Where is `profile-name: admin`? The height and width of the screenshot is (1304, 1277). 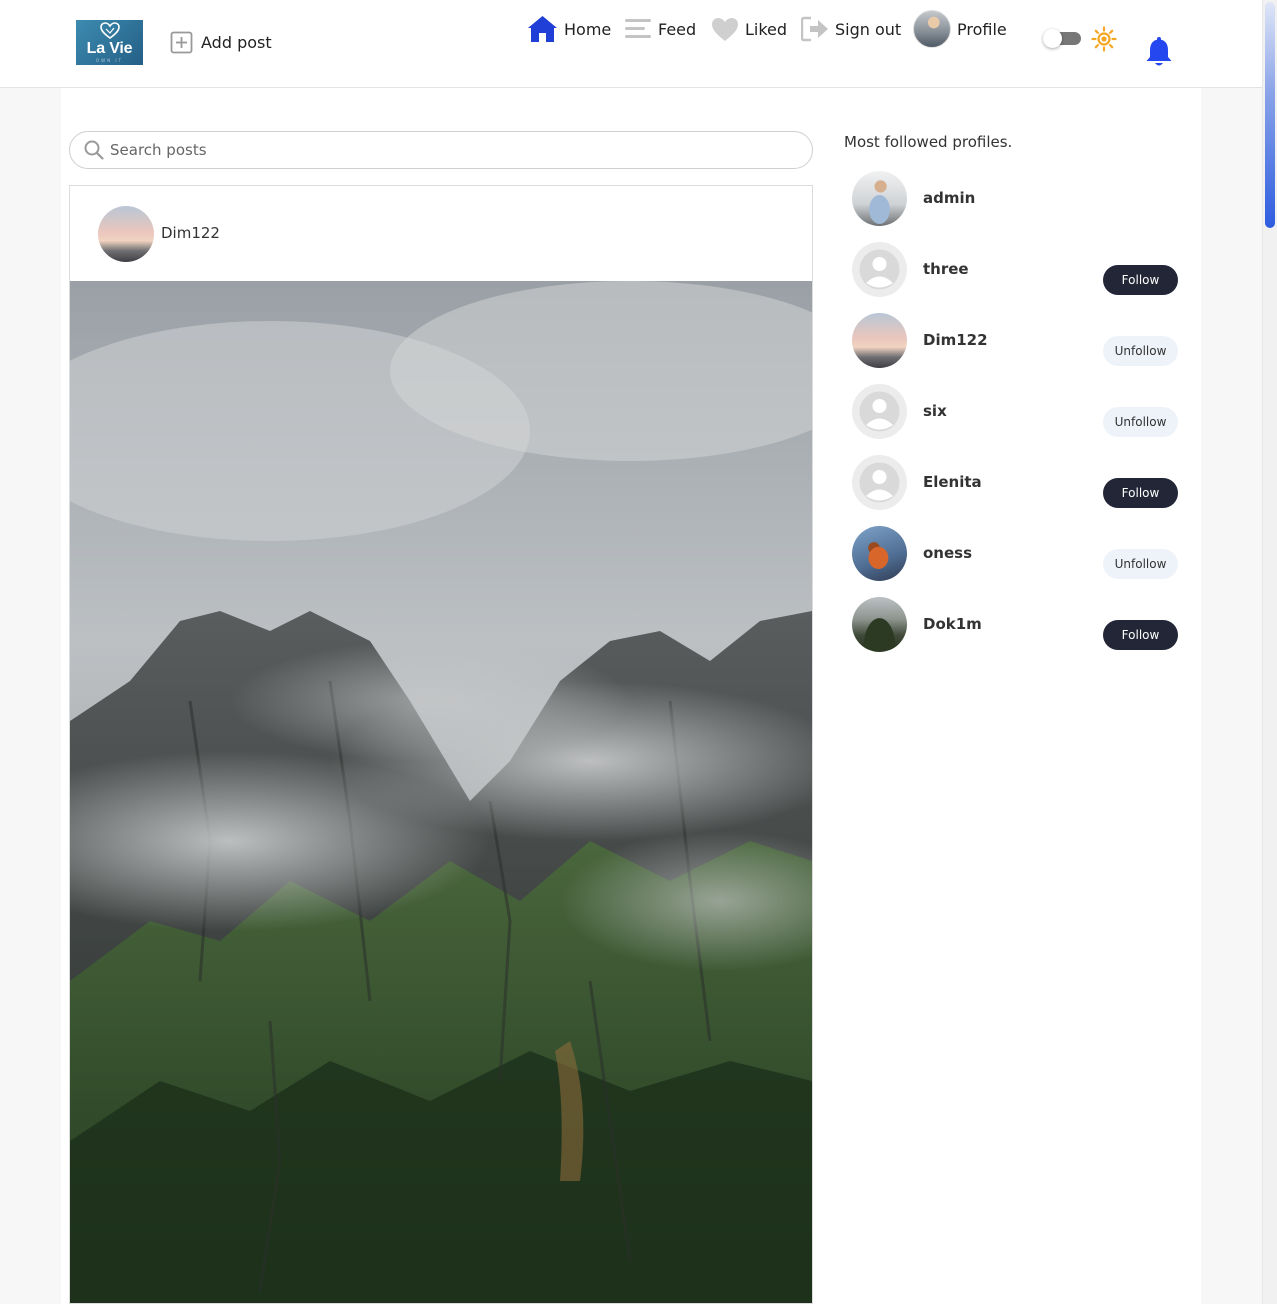 profile-name: admin is located at coordinates (949, 198).